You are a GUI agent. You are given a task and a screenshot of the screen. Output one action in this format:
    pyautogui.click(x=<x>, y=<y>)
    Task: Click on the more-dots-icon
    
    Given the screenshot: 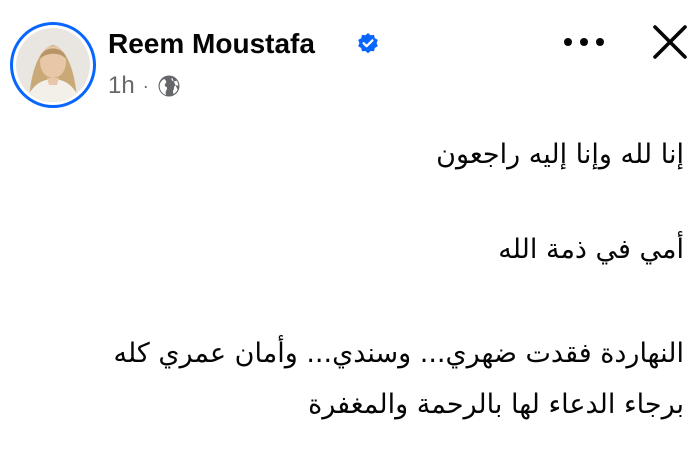 What is the action you would take?
    pyautogui.click(x=584, y=42)
    